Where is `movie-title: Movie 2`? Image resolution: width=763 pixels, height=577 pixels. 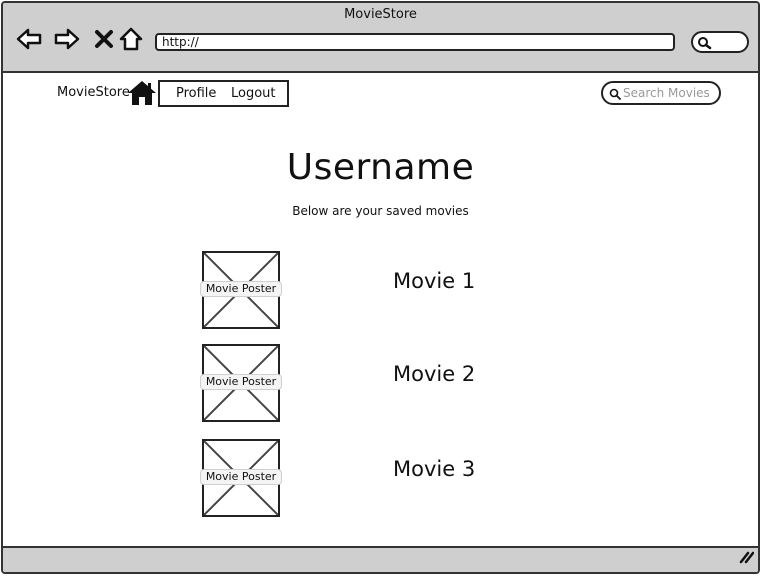
movie-title: Movie 2 is located at coordinates (434, 374).